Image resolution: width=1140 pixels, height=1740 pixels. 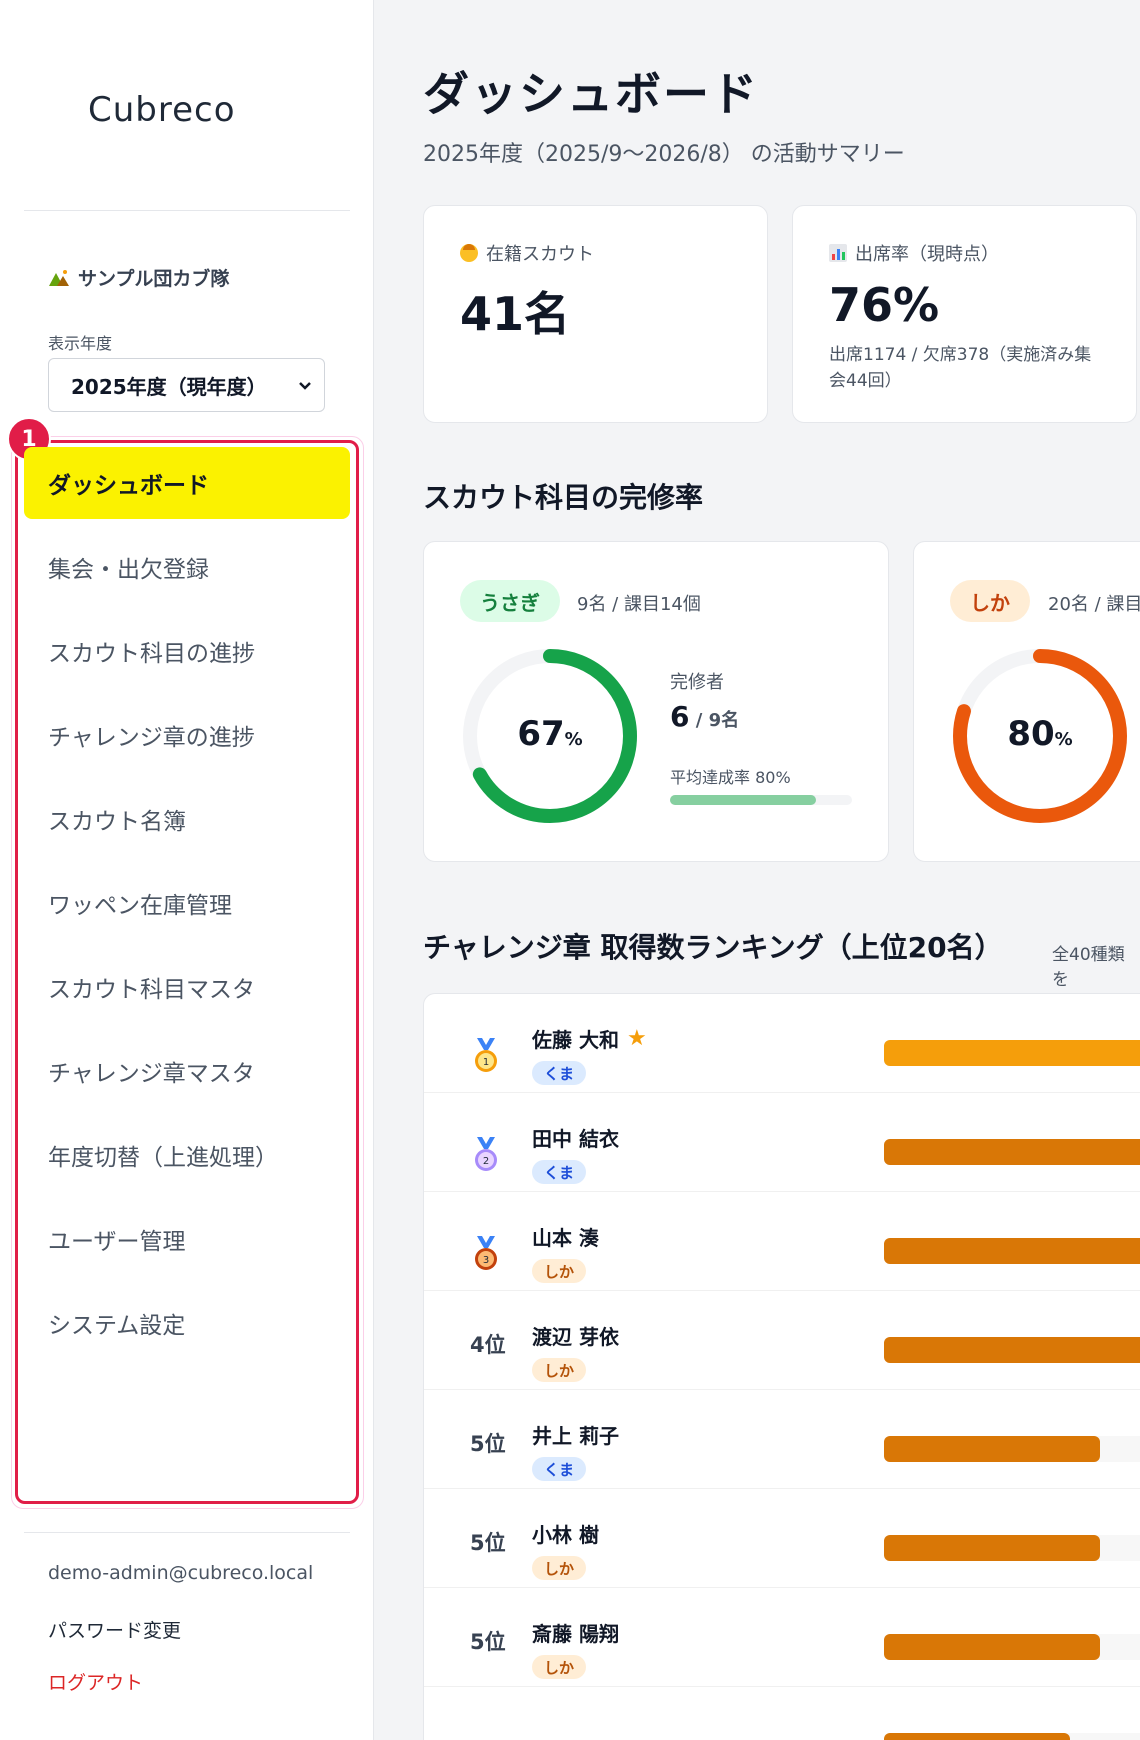 I want to click on ranking-note: 全40種類を, so click(x=1088, y=967).